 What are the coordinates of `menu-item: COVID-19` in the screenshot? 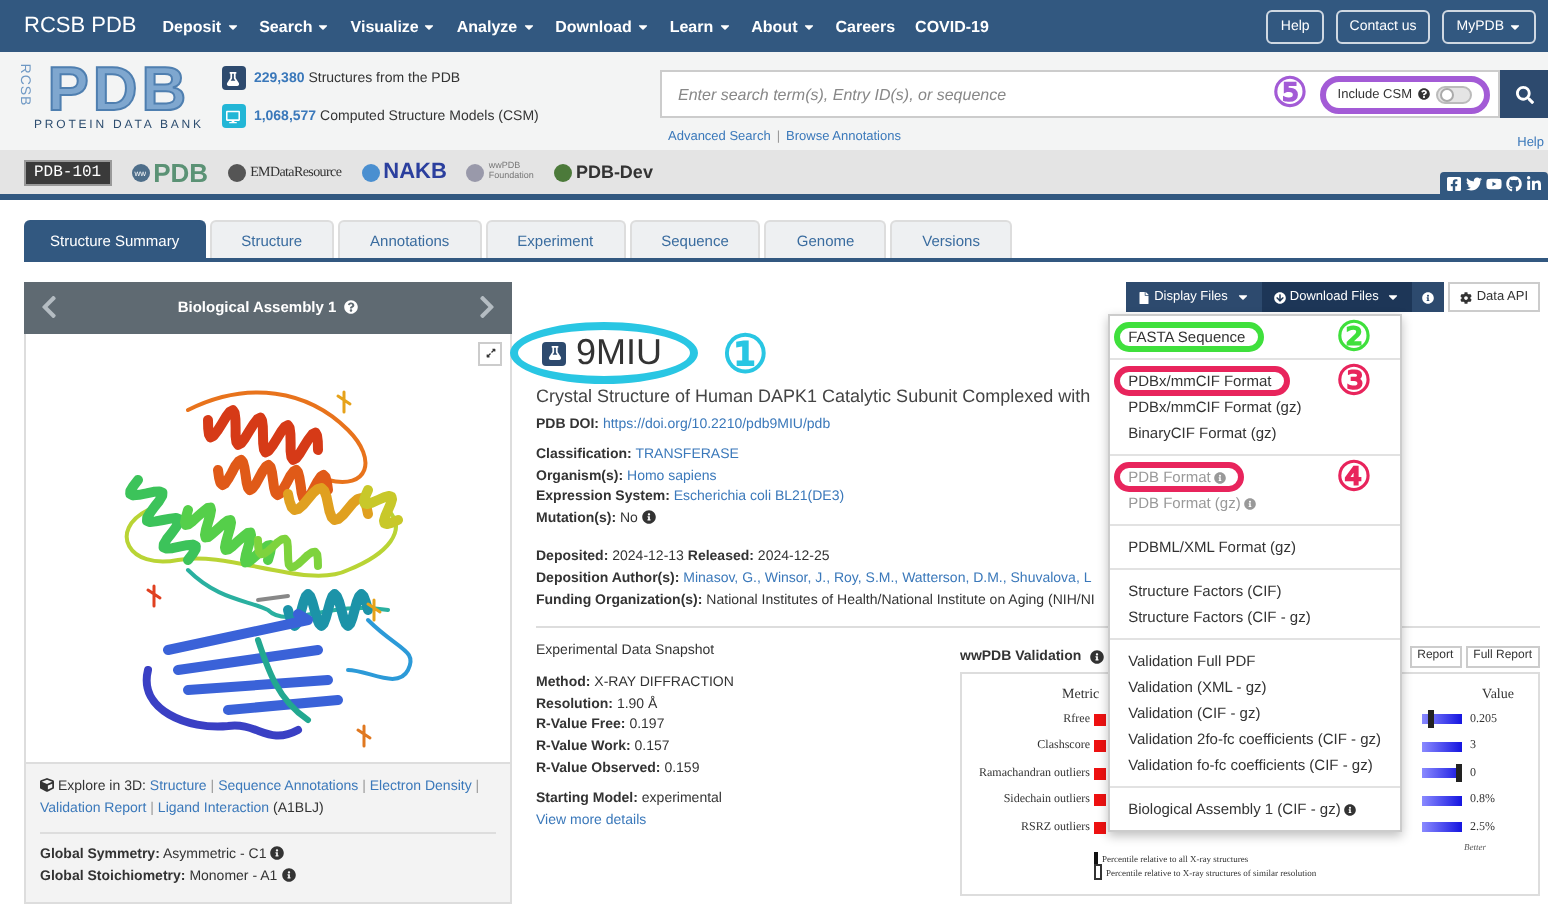 It's located at (952, 26).